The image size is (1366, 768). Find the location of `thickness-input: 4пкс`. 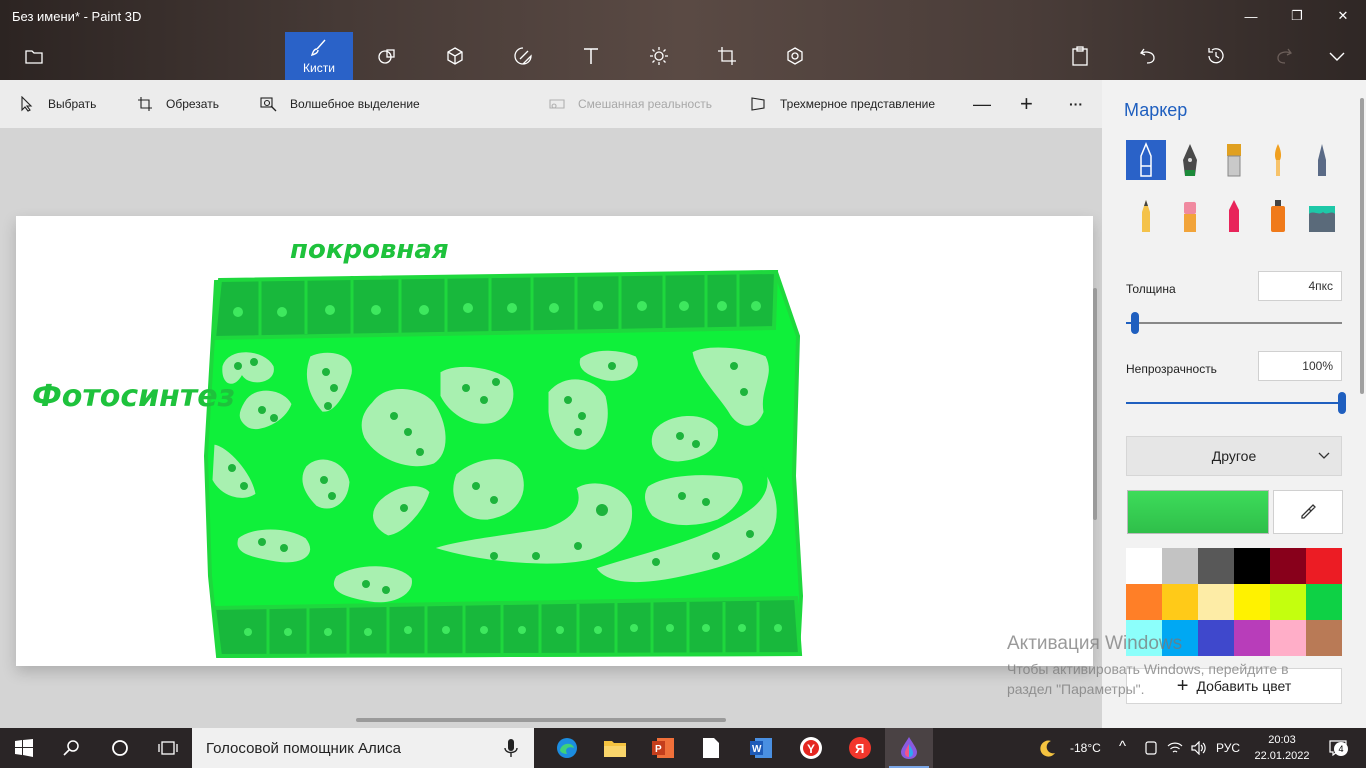

thickness-input: 4пкс is located at coordinates (1300, 286).